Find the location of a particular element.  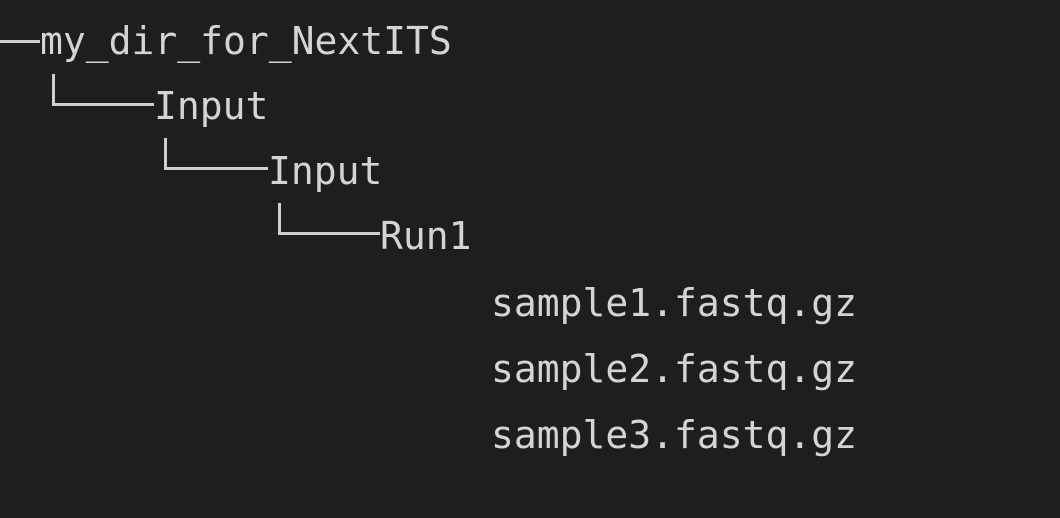

tree-item-input-dir: Input is located at coordinates (211, 106).